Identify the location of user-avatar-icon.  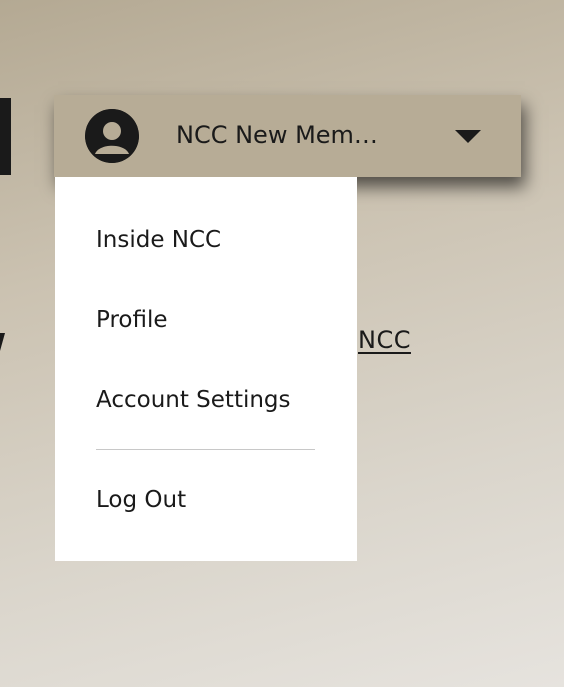
(112, 136).